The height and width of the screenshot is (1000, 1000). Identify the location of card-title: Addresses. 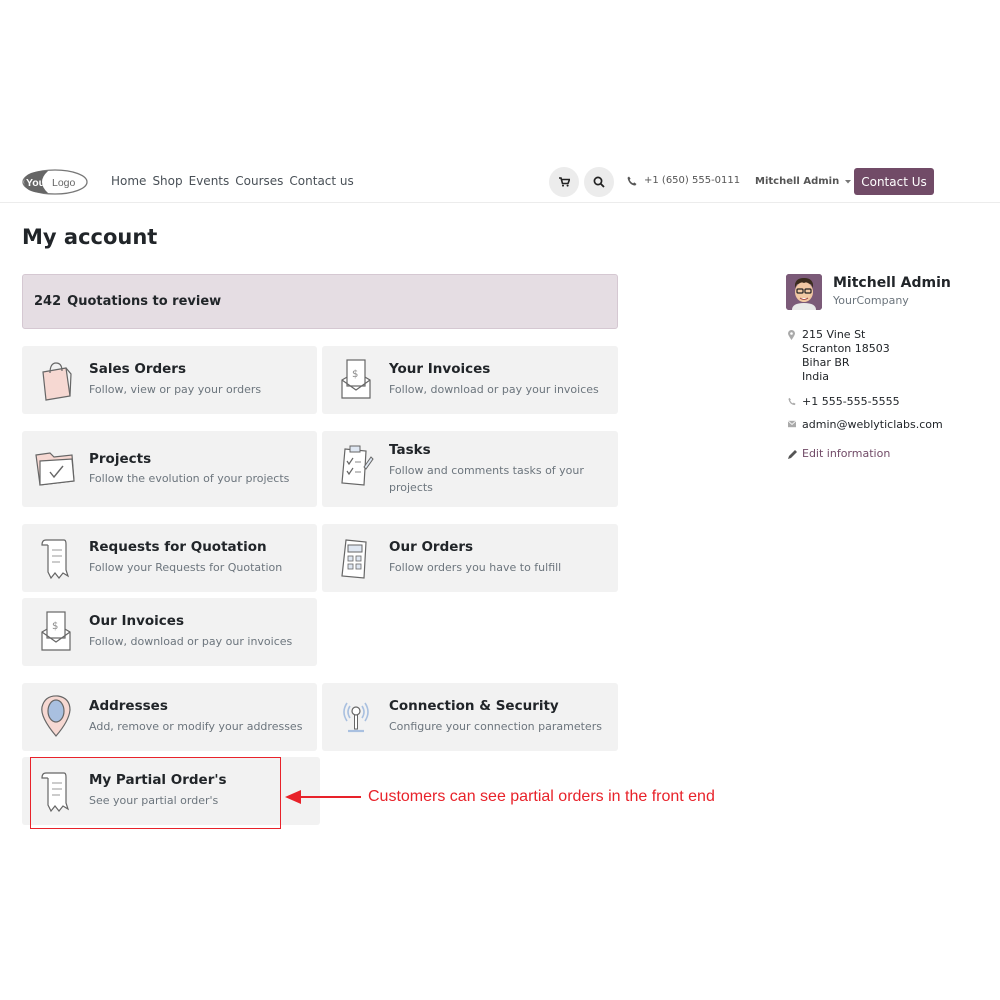
(128, 706).